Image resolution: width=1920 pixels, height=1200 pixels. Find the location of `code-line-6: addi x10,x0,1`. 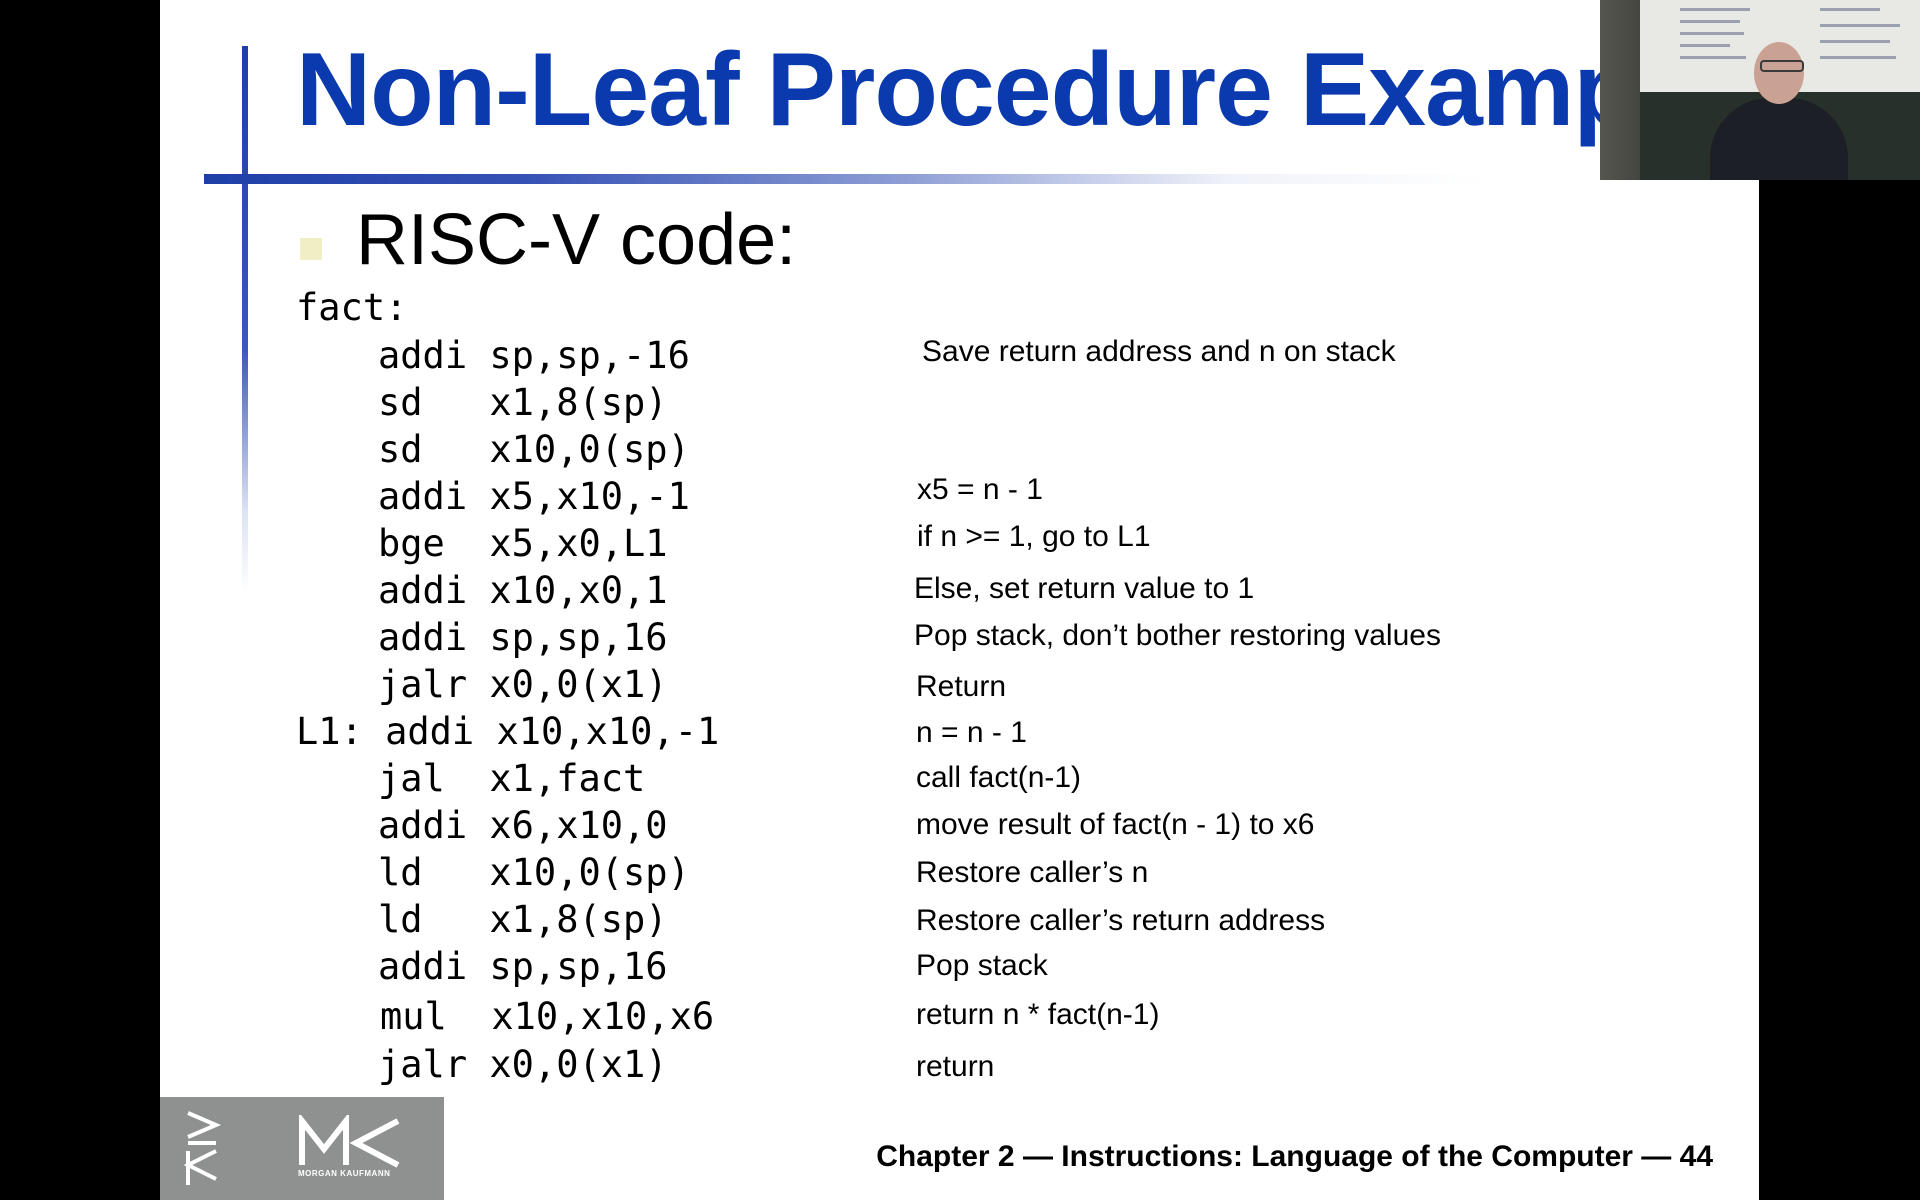

code-line-6: addi x10,x0,1 is located at coordinates (523, 590).